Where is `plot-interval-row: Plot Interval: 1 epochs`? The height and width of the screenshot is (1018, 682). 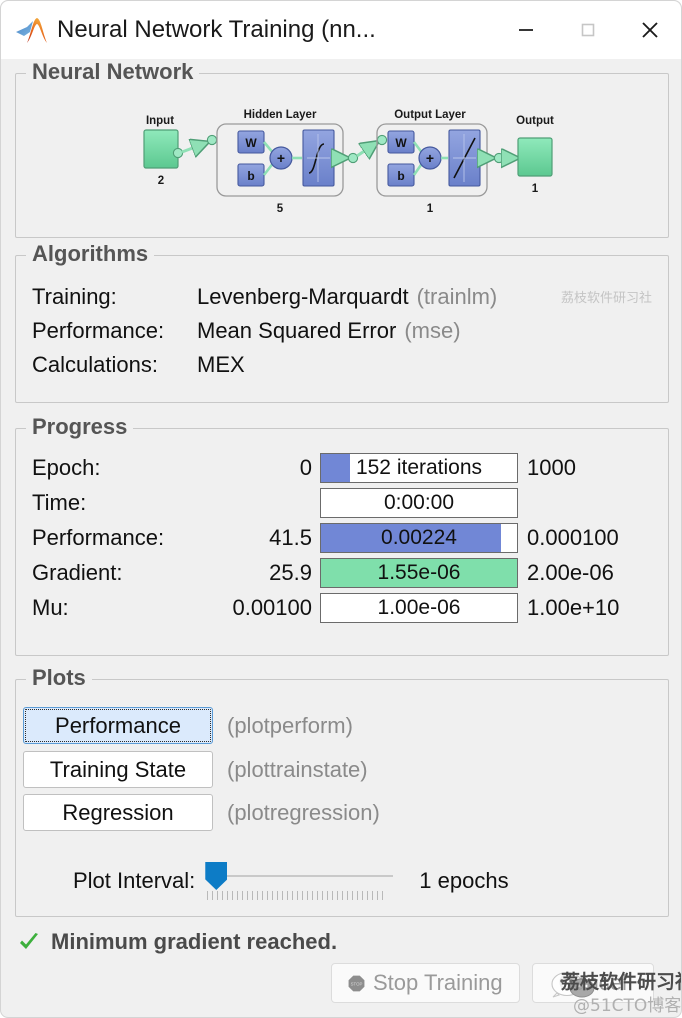 plot-interval-row: Plot Interval: 1 epochs is located at coordinates (291, 881).